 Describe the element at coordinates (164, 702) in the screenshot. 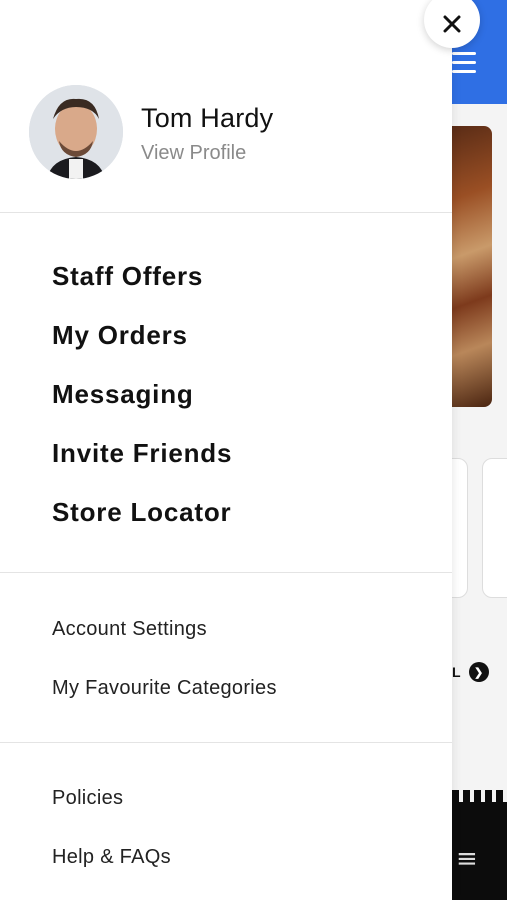

I see `menu-item-favourite-categories: My Favourite Categories` at that location.